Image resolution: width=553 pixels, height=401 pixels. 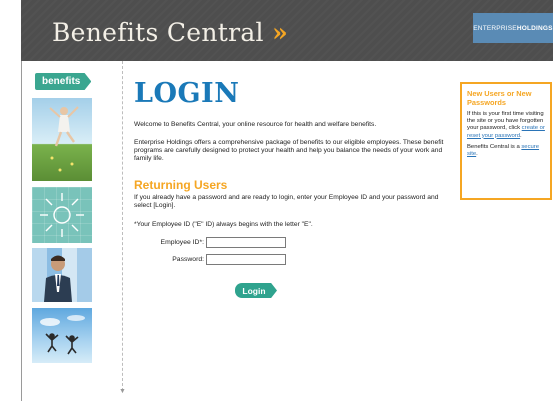 I want to click on left-frame-line, so click(x=21, y=231).